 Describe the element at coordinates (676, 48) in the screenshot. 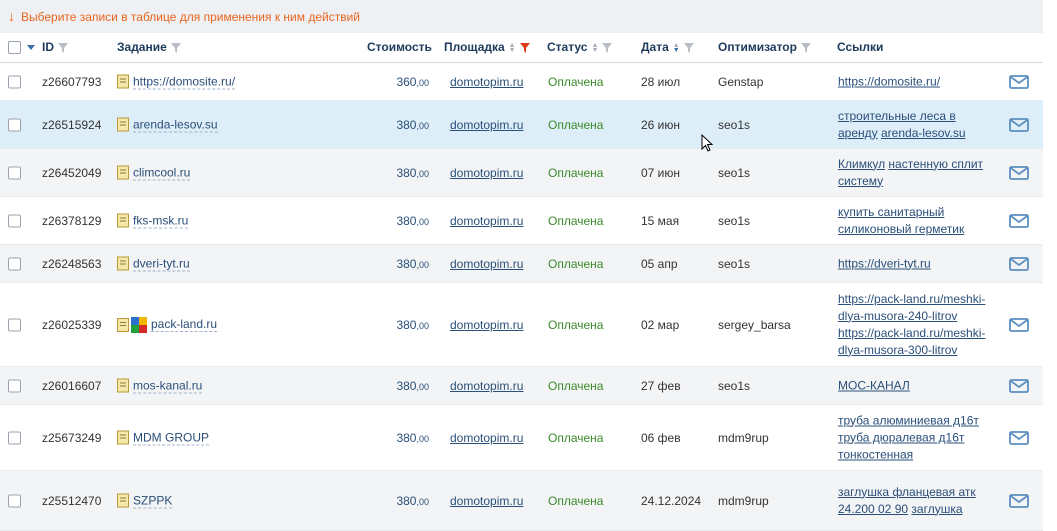

I see `sort-desc-icon: ▲ ▼` at that location.